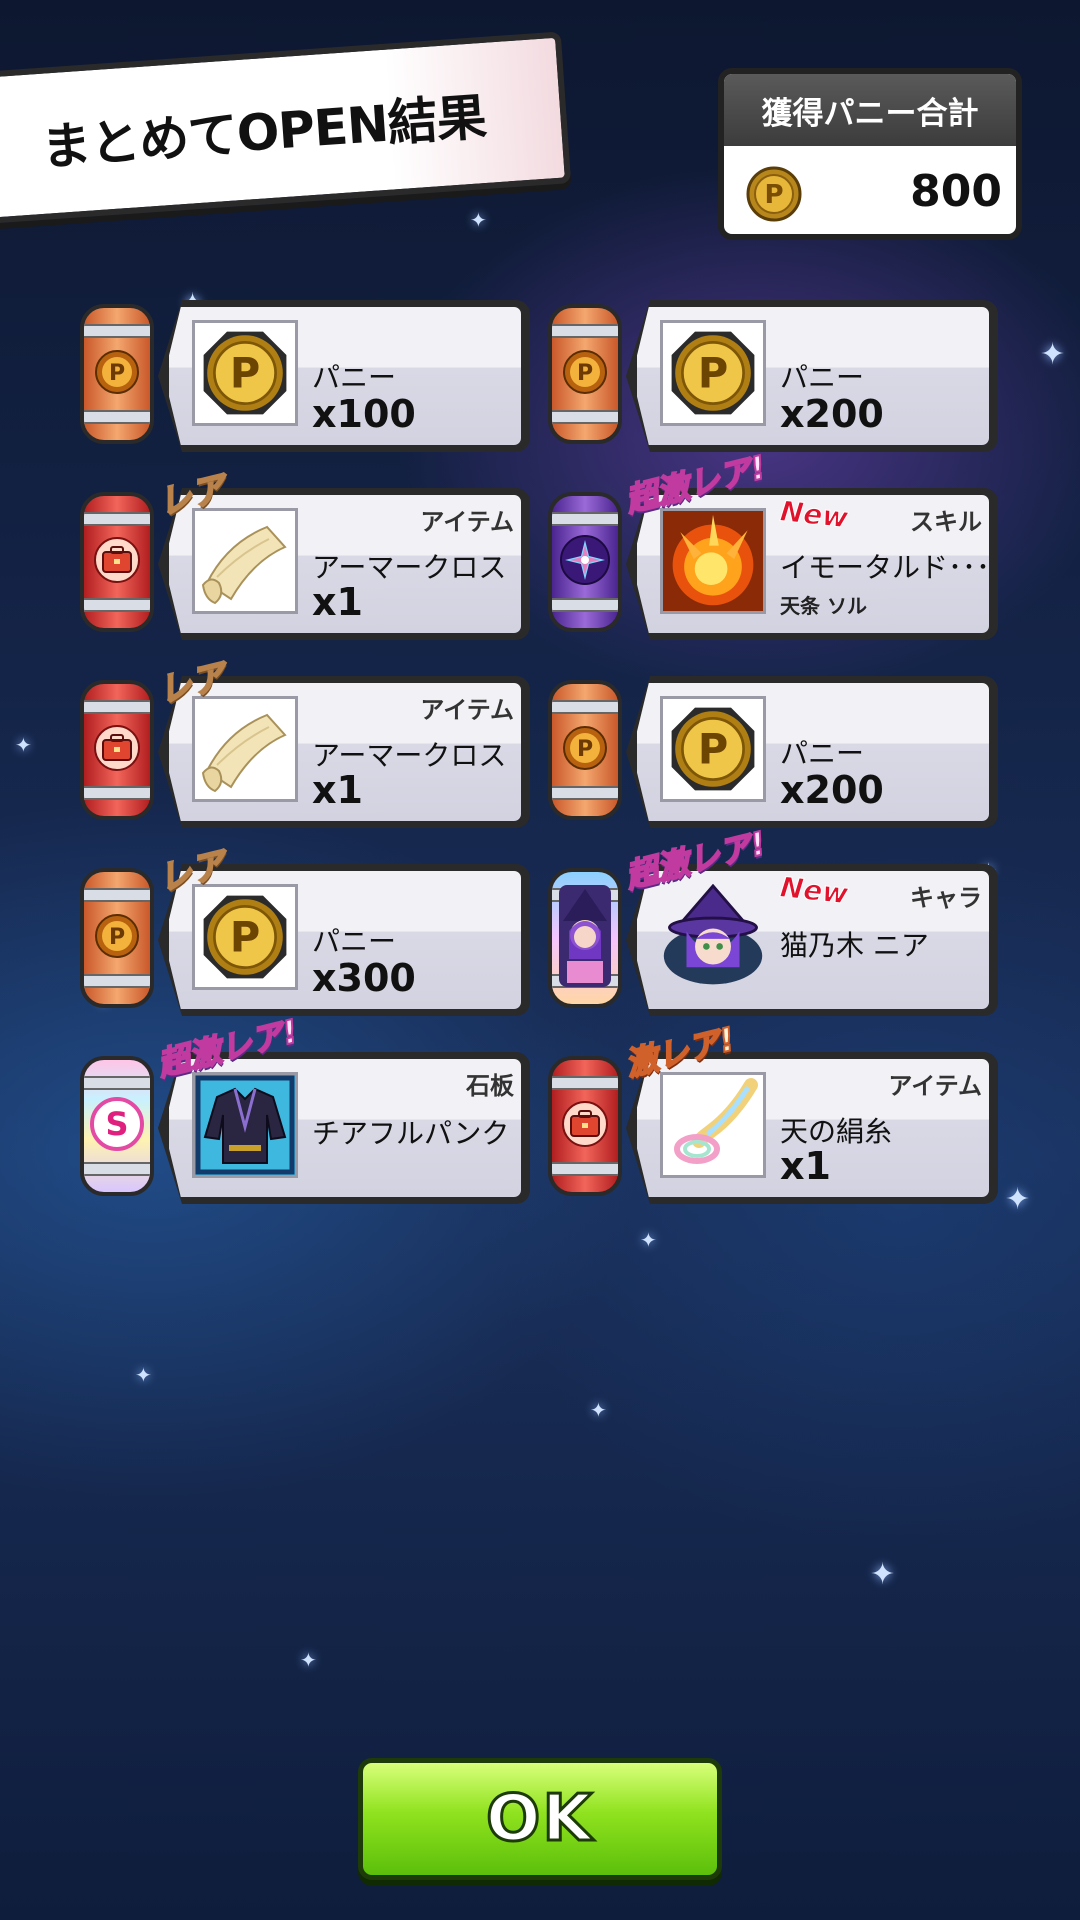 The height and width of the screenshot is (1920, 1080). I want to click on item-quantity: x300, so click(364, 978).